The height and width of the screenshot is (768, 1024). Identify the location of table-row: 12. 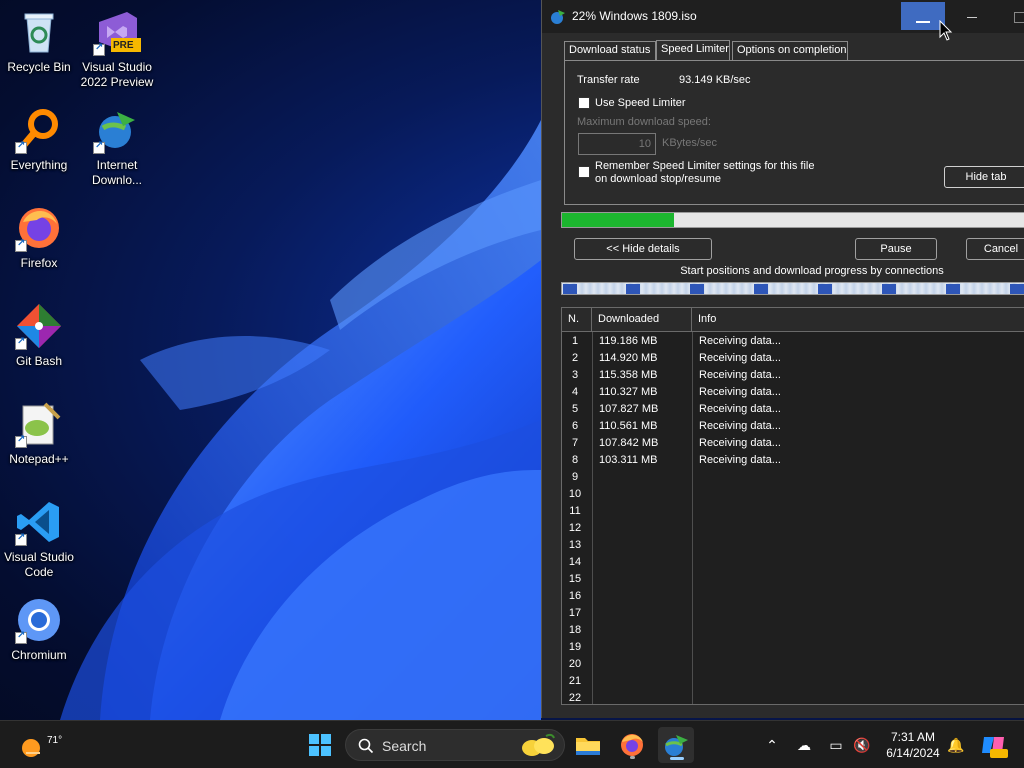
(793, 530).